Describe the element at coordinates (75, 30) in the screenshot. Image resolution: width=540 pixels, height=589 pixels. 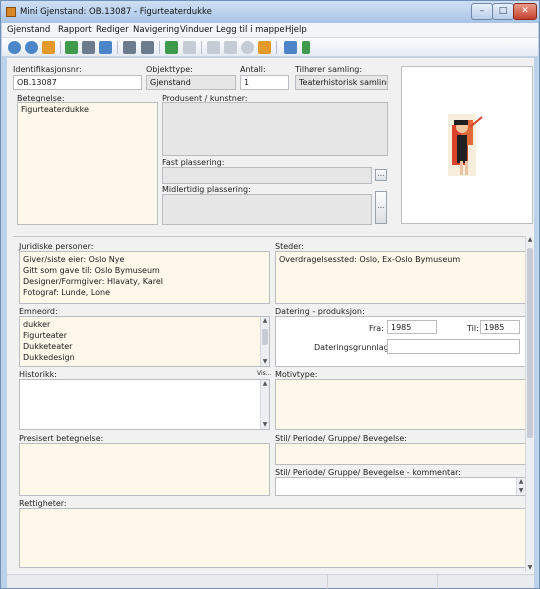
I see `menu-rapport: Rapport` at that location.